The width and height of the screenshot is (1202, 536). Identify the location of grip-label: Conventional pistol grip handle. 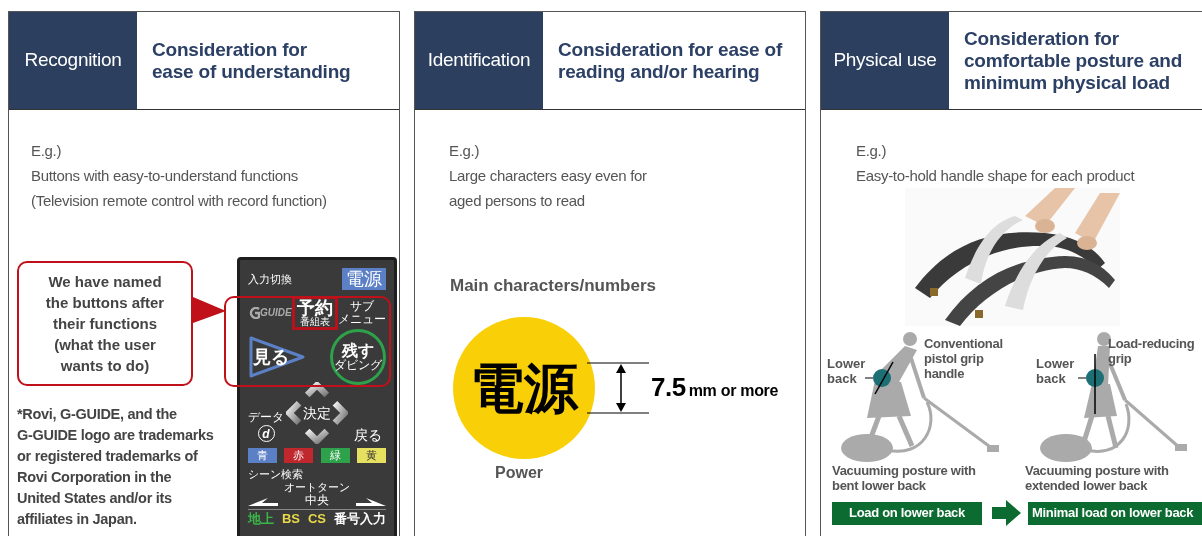
(963, 358).